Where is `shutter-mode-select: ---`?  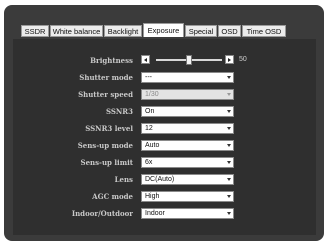 shutter-mode-select: --- is located at coordinates (187, 77).